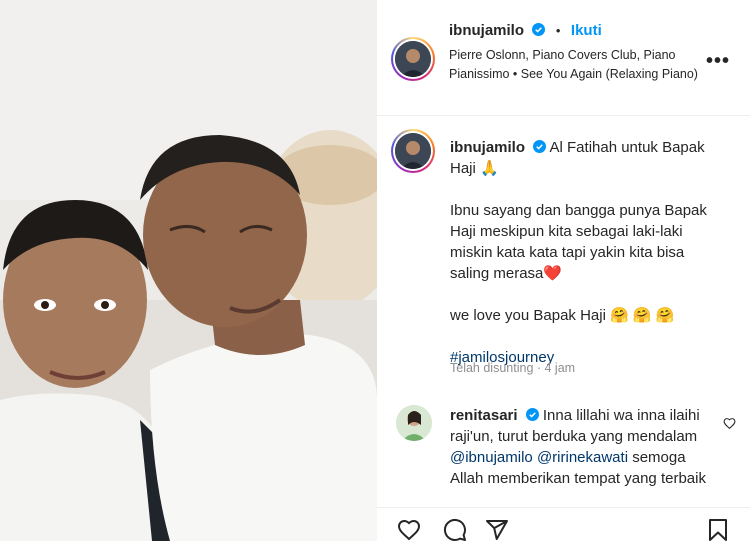 The image size is (750, 541). Describe the element at coordinates (455, 529) in the screenshot. I see `comment-icon` at that location.